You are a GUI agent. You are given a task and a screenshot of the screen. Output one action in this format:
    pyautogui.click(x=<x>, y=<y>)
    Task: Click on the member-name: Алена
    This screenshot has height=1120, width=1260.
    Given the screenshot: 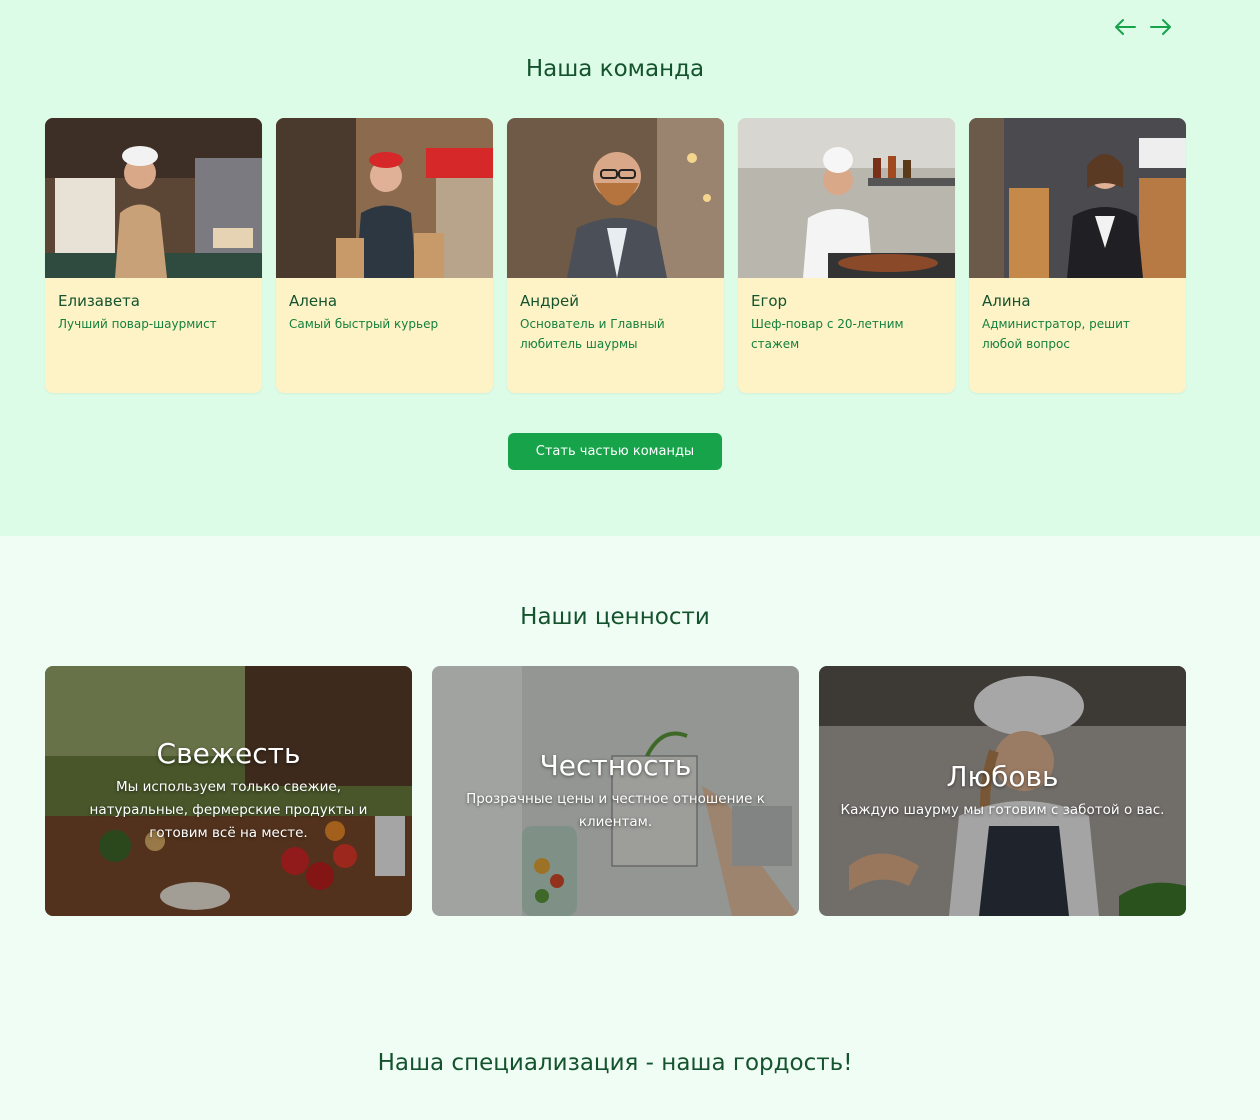 What is the action you would take?
    pyautogui.click(x=313, y=301)
    